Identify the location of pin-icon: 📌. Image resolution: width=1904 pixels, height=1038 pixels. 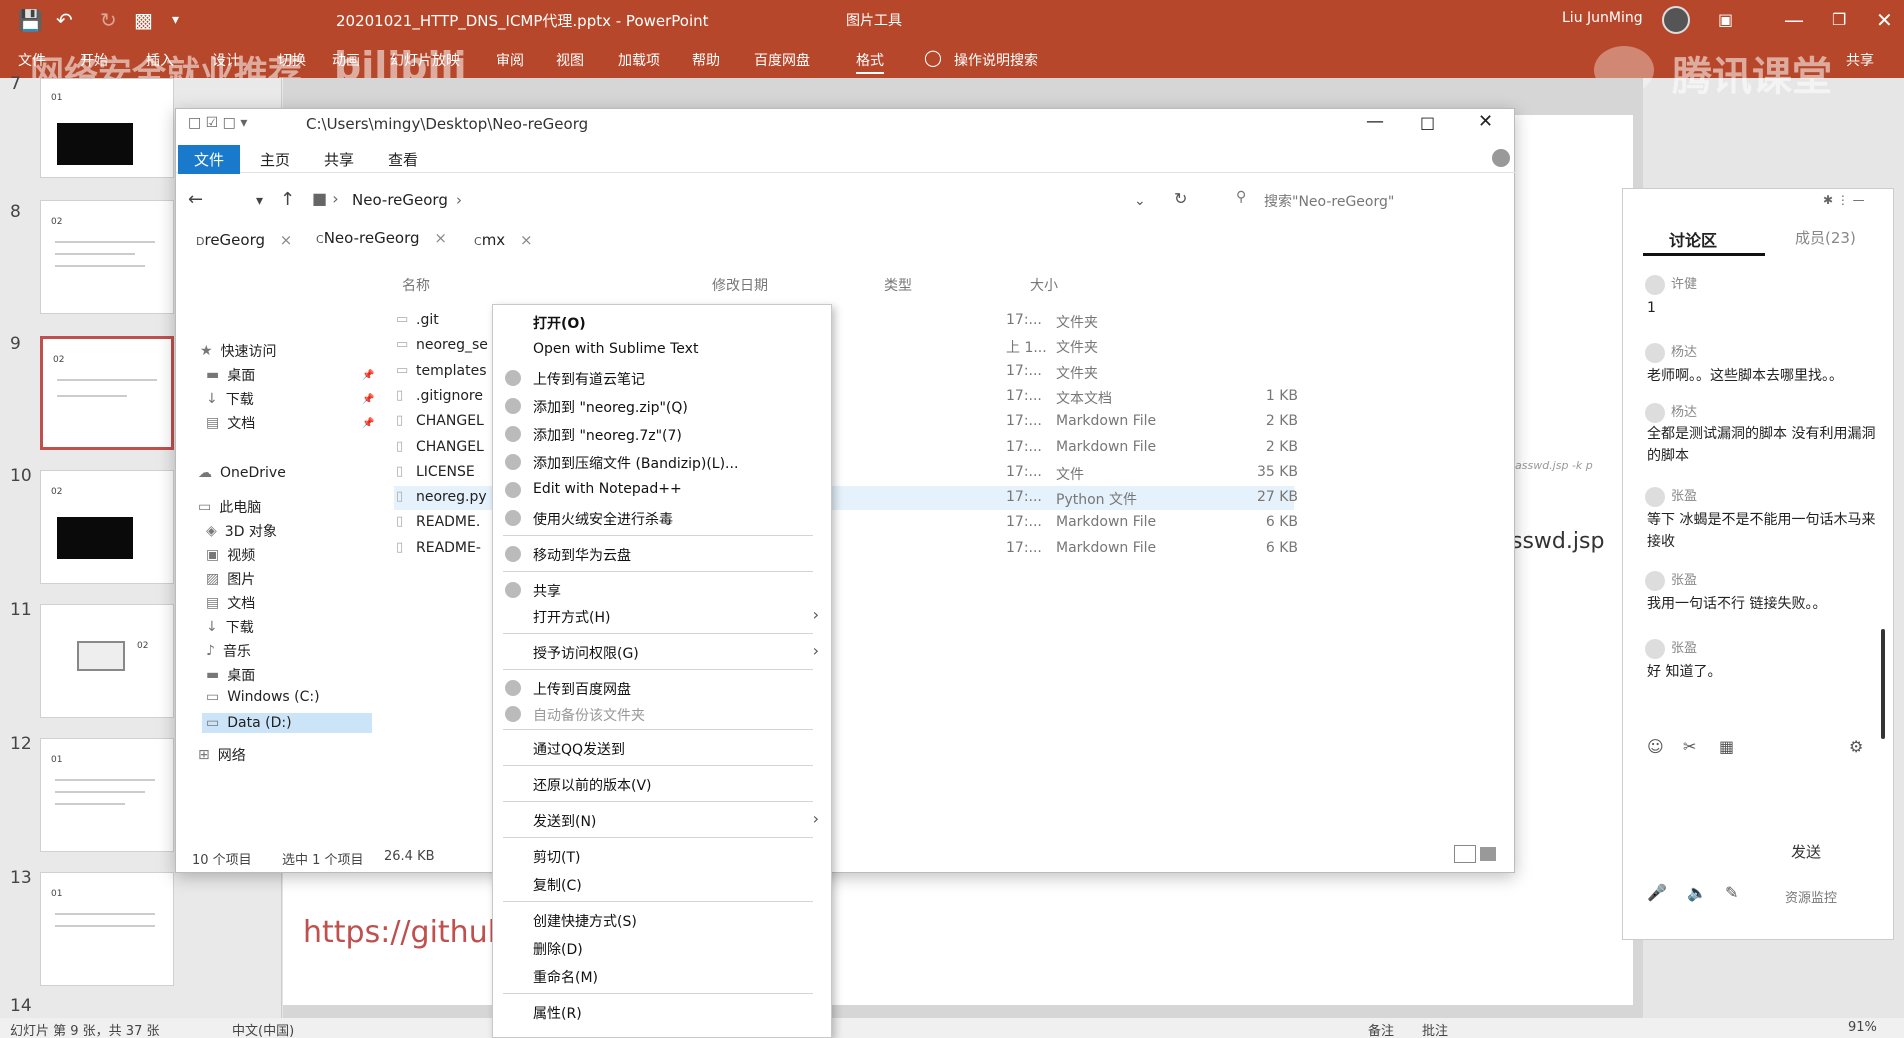
(368, 423).